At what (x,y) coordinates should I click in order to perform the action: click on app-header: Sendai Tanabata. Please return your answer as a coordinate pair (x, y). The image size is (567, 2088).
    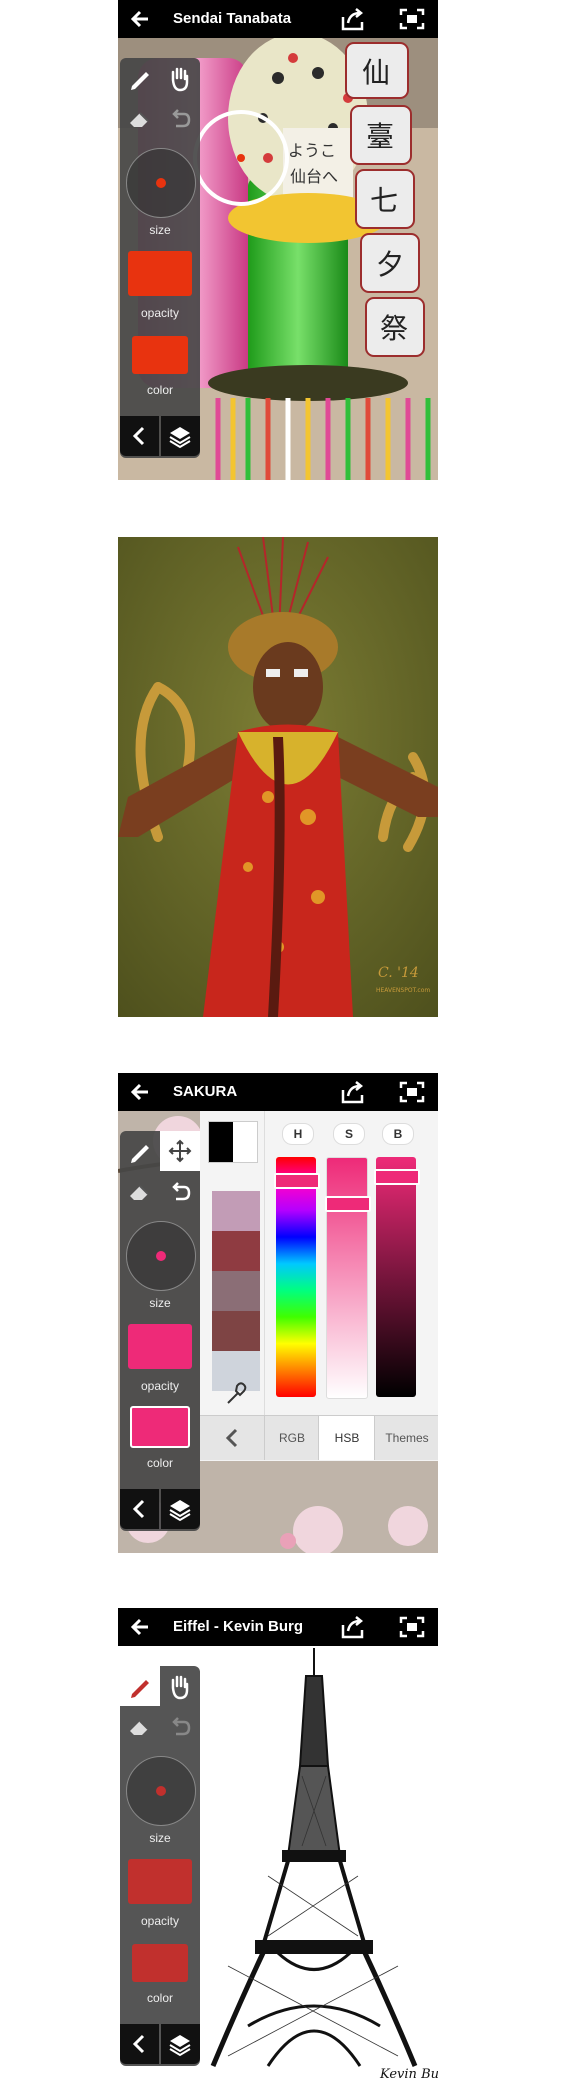
    Looking at the image, I should click on (278, 19).